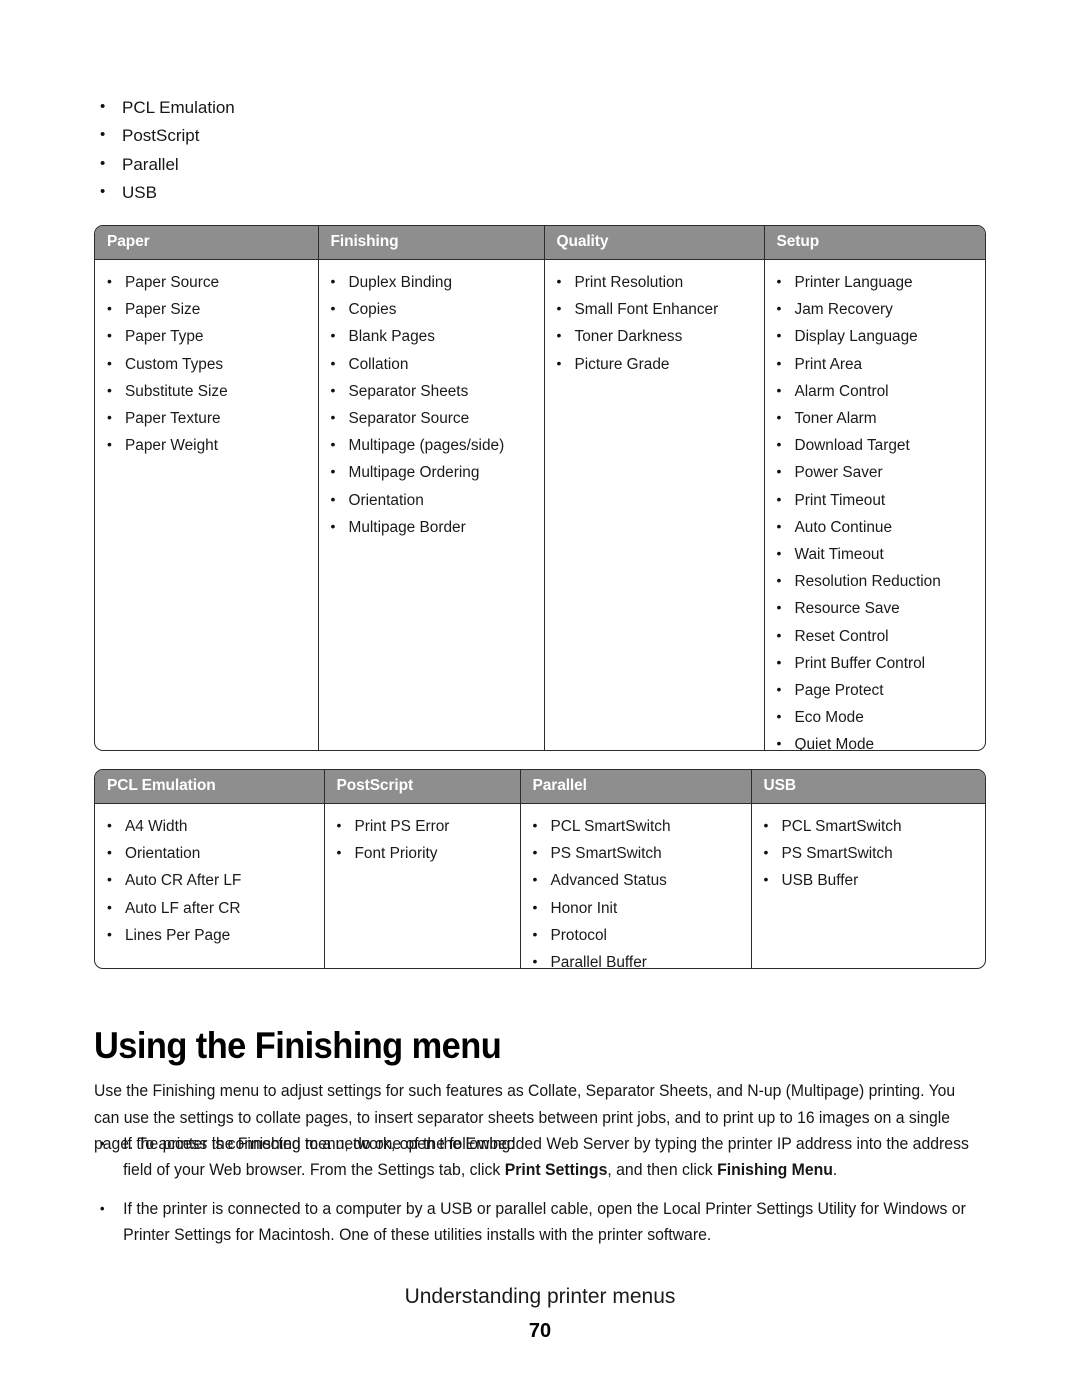  I want to click on list-item: Eco Mode, so click(878, 717).